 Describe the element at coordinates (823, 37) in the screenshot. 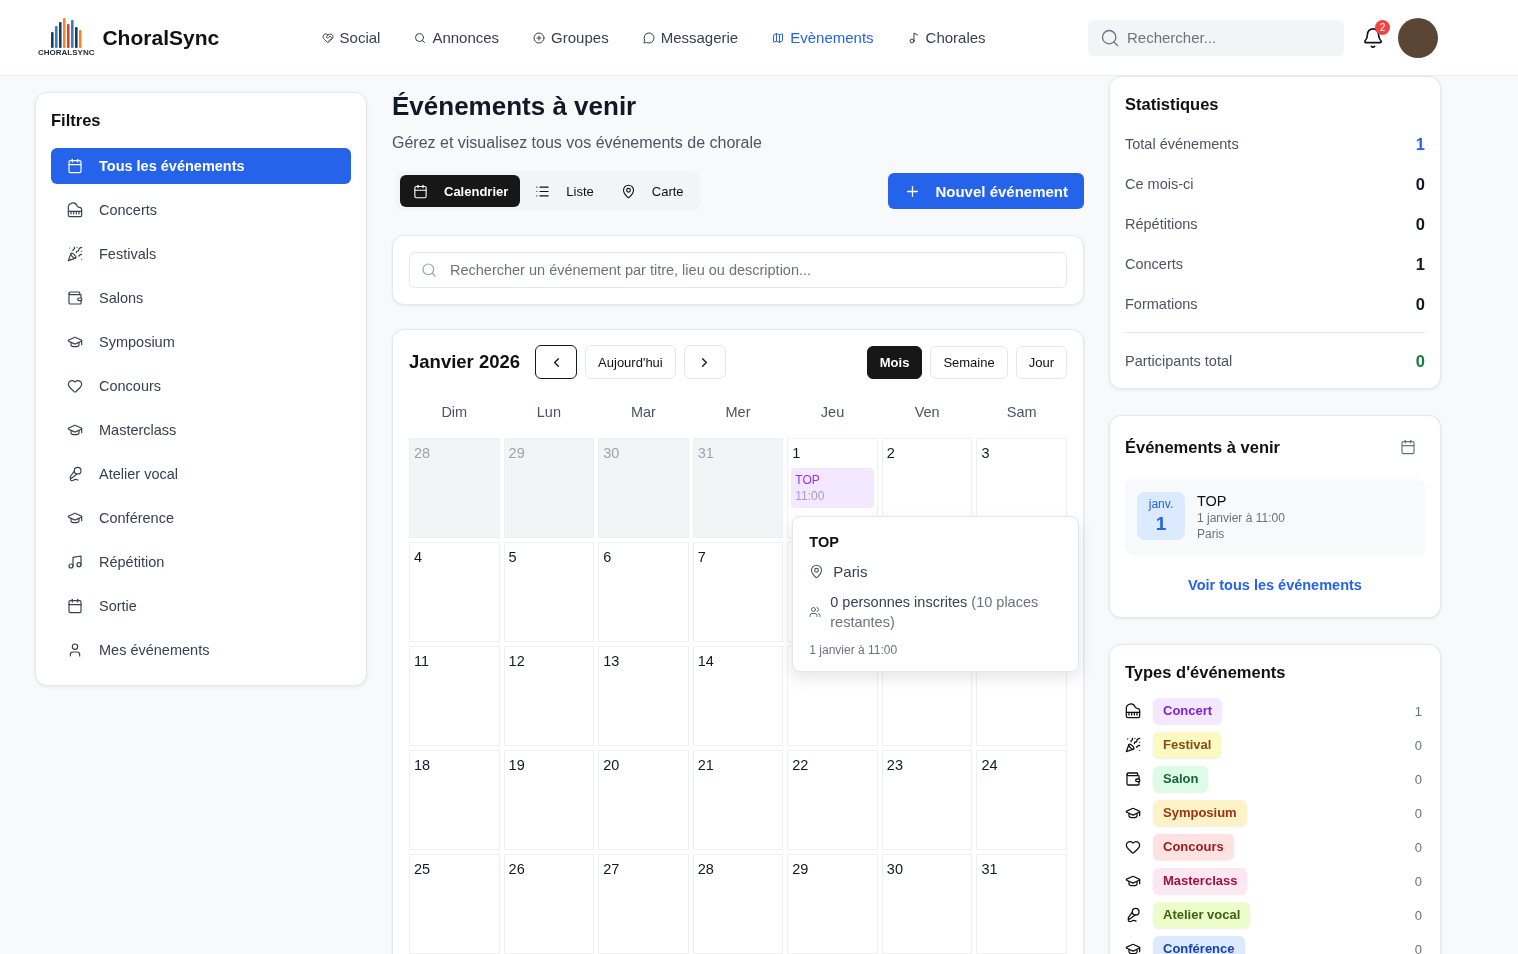

I see `nav-link: Evènements` at that location.